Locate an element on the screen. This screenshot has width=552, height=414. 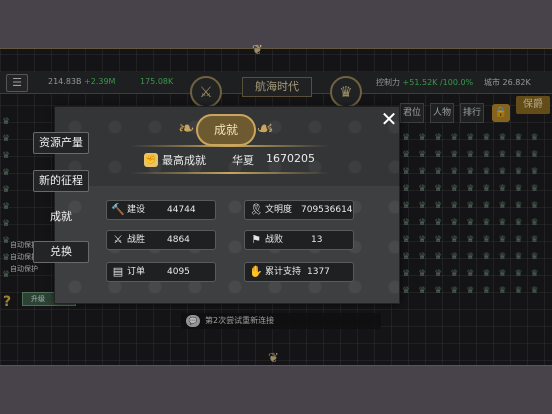
ribbon-icon: 🎗 is located at coordinates (256, 209).